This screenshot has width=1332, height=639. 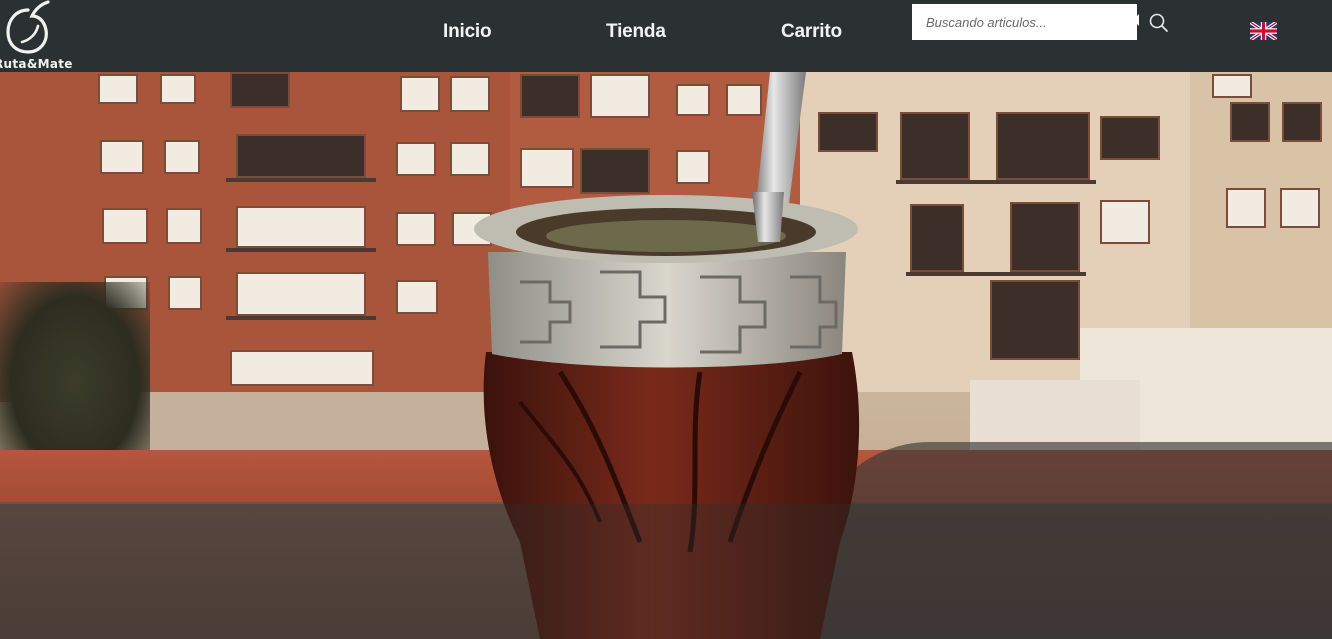 What do you see at coordinates (467, 32) in the screenshot?
I see `nav-link-inicio: Inicio` at bounding box center [467, 32].